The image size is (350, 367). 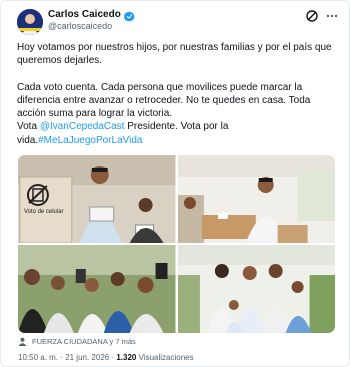 I want to click on author-display-name: Carlos Caicedo, so click(x=84, y=14).